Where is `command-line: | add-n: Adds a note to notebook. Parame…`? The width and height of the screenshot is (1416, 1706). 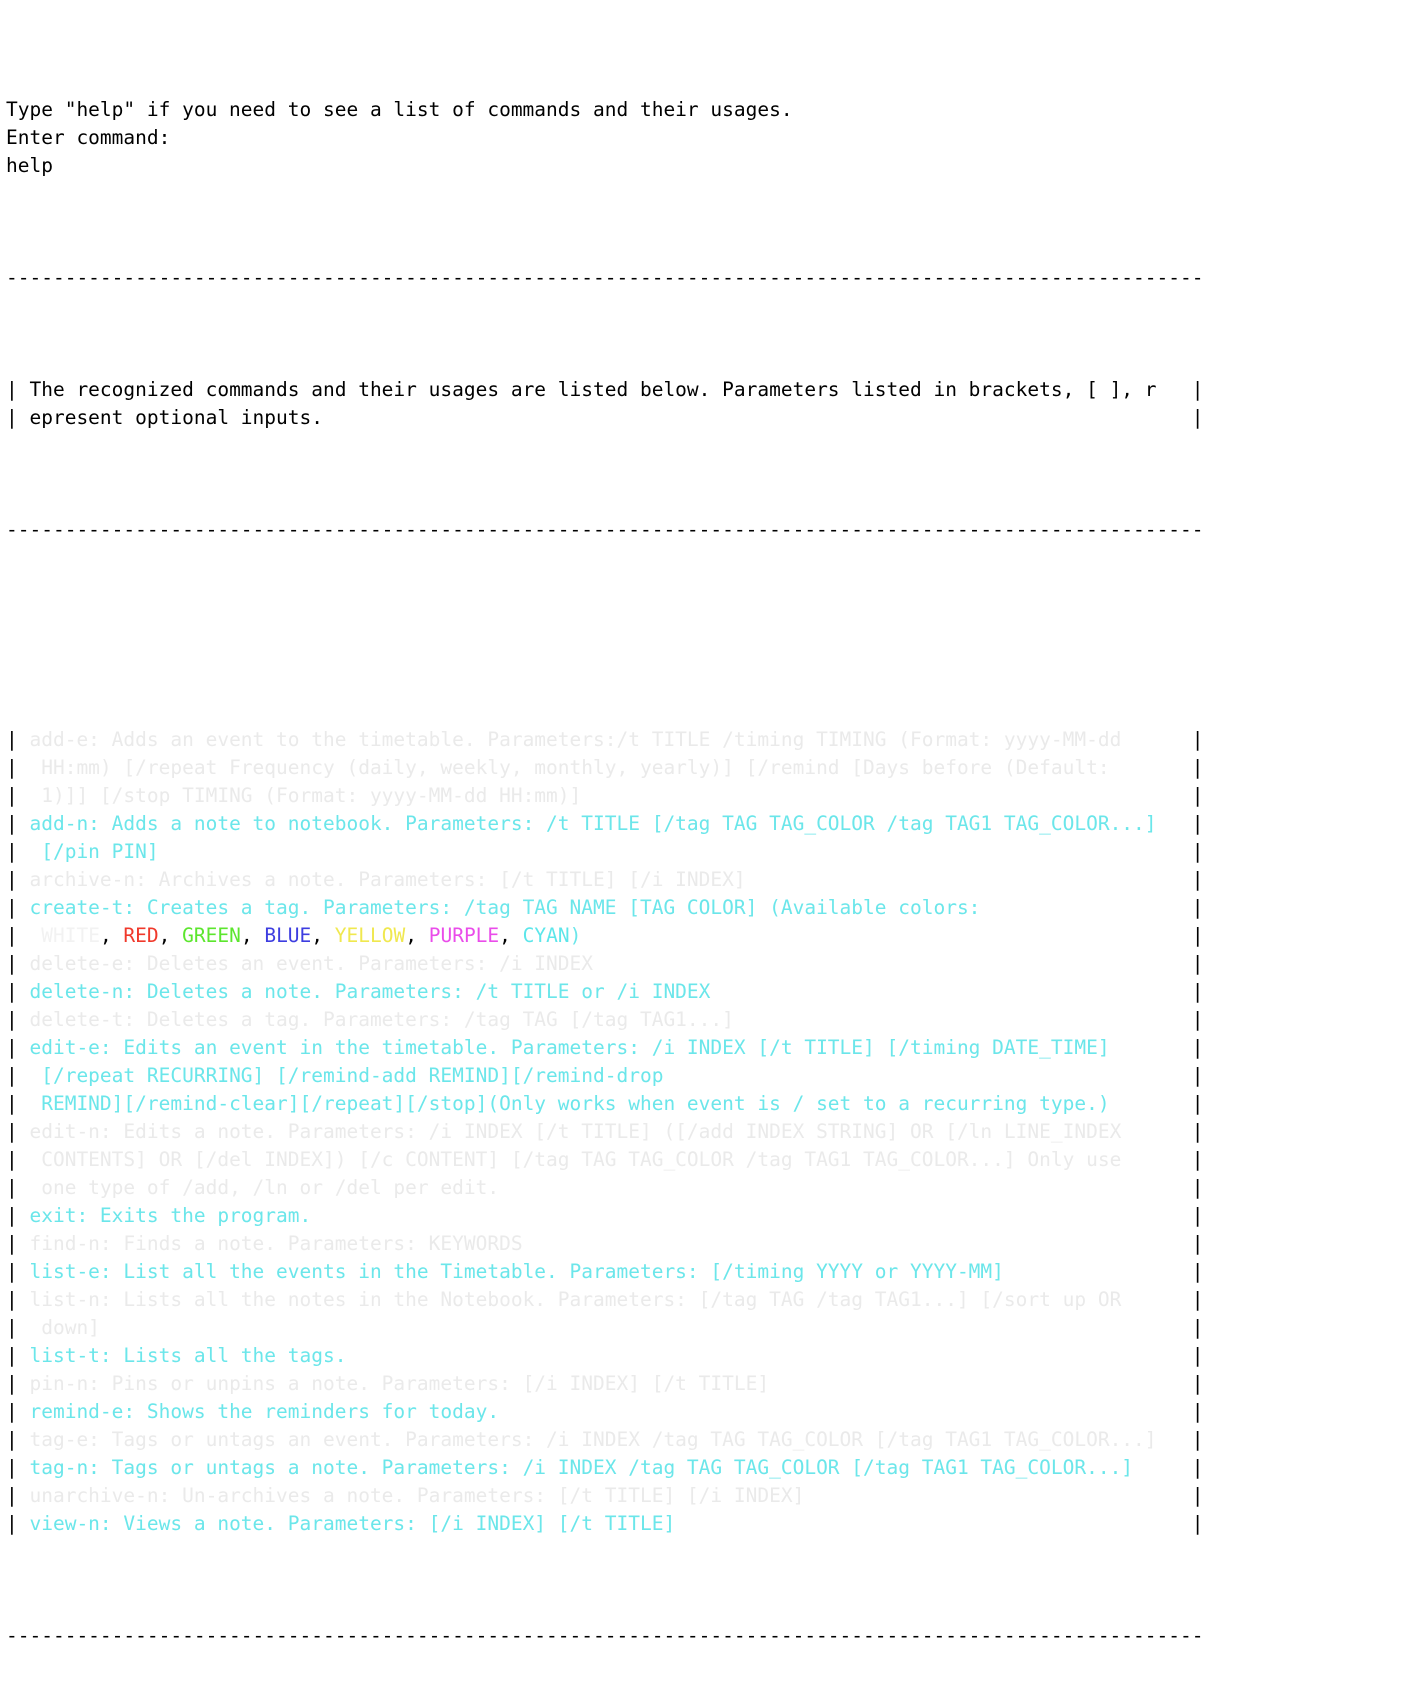 command-line: | add-n: Adds a note to notebook. Parame… is located at coordinates (711, 824).